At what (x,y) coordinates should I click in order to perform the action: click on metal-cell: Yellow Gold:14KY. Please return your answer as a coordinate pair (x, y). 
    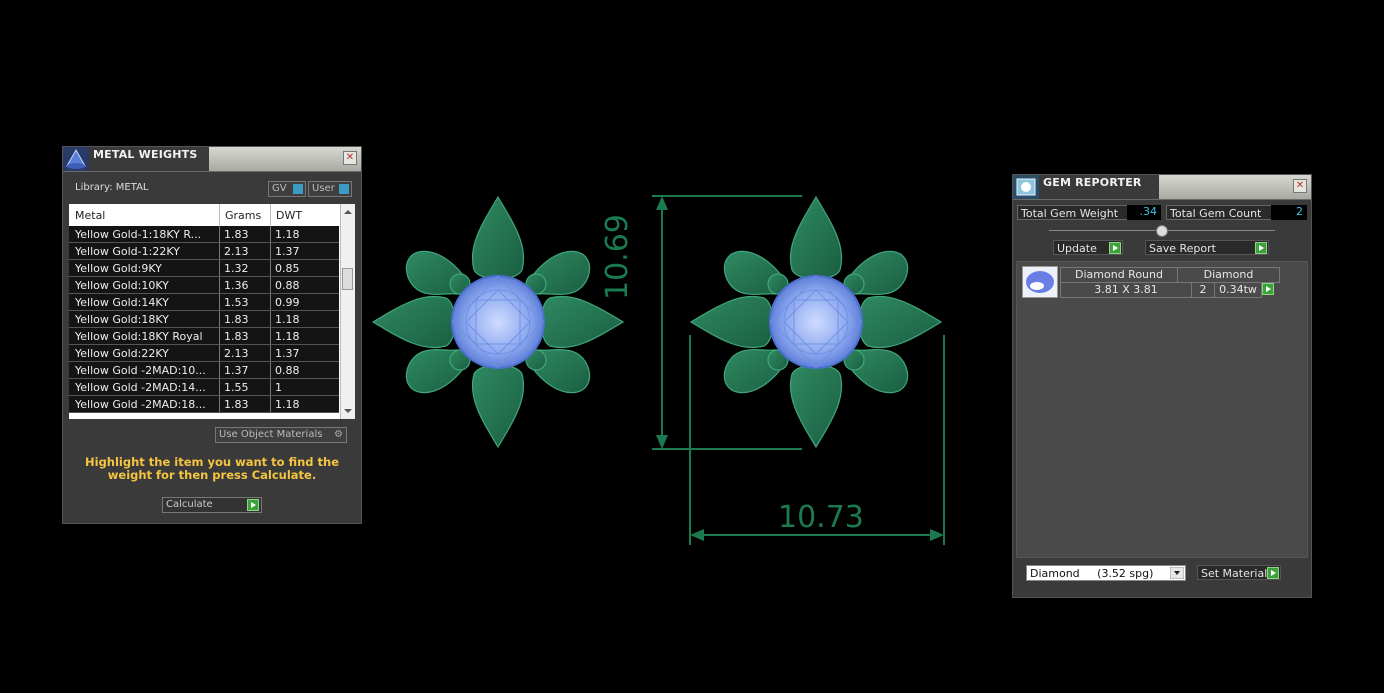
    Looking at the image, I should click on (122, 302).